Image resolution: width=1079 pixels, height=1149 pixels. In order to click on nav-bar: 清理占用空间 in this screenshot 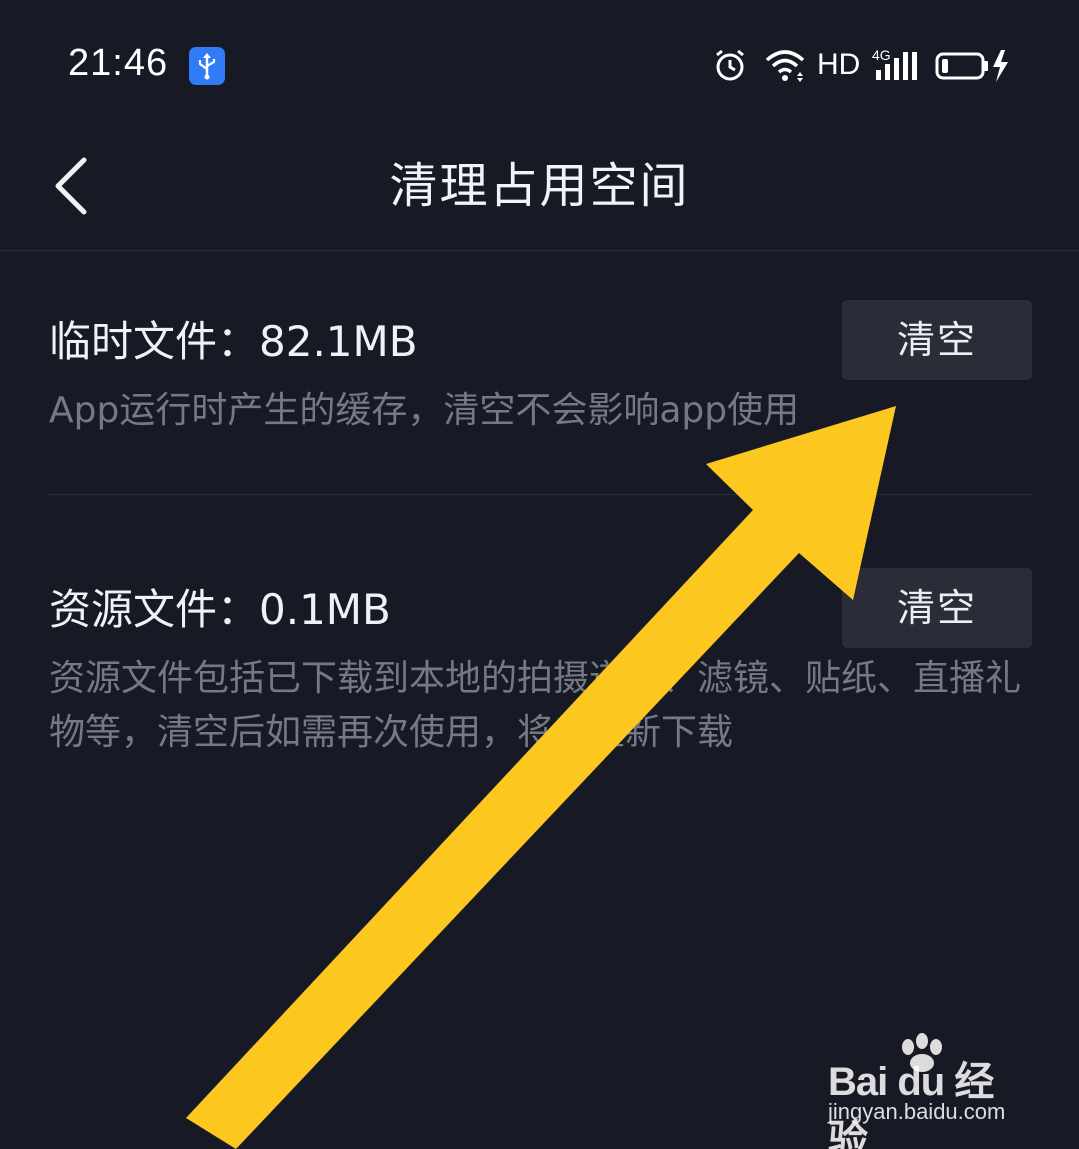, I will do `click(539, 190)`.